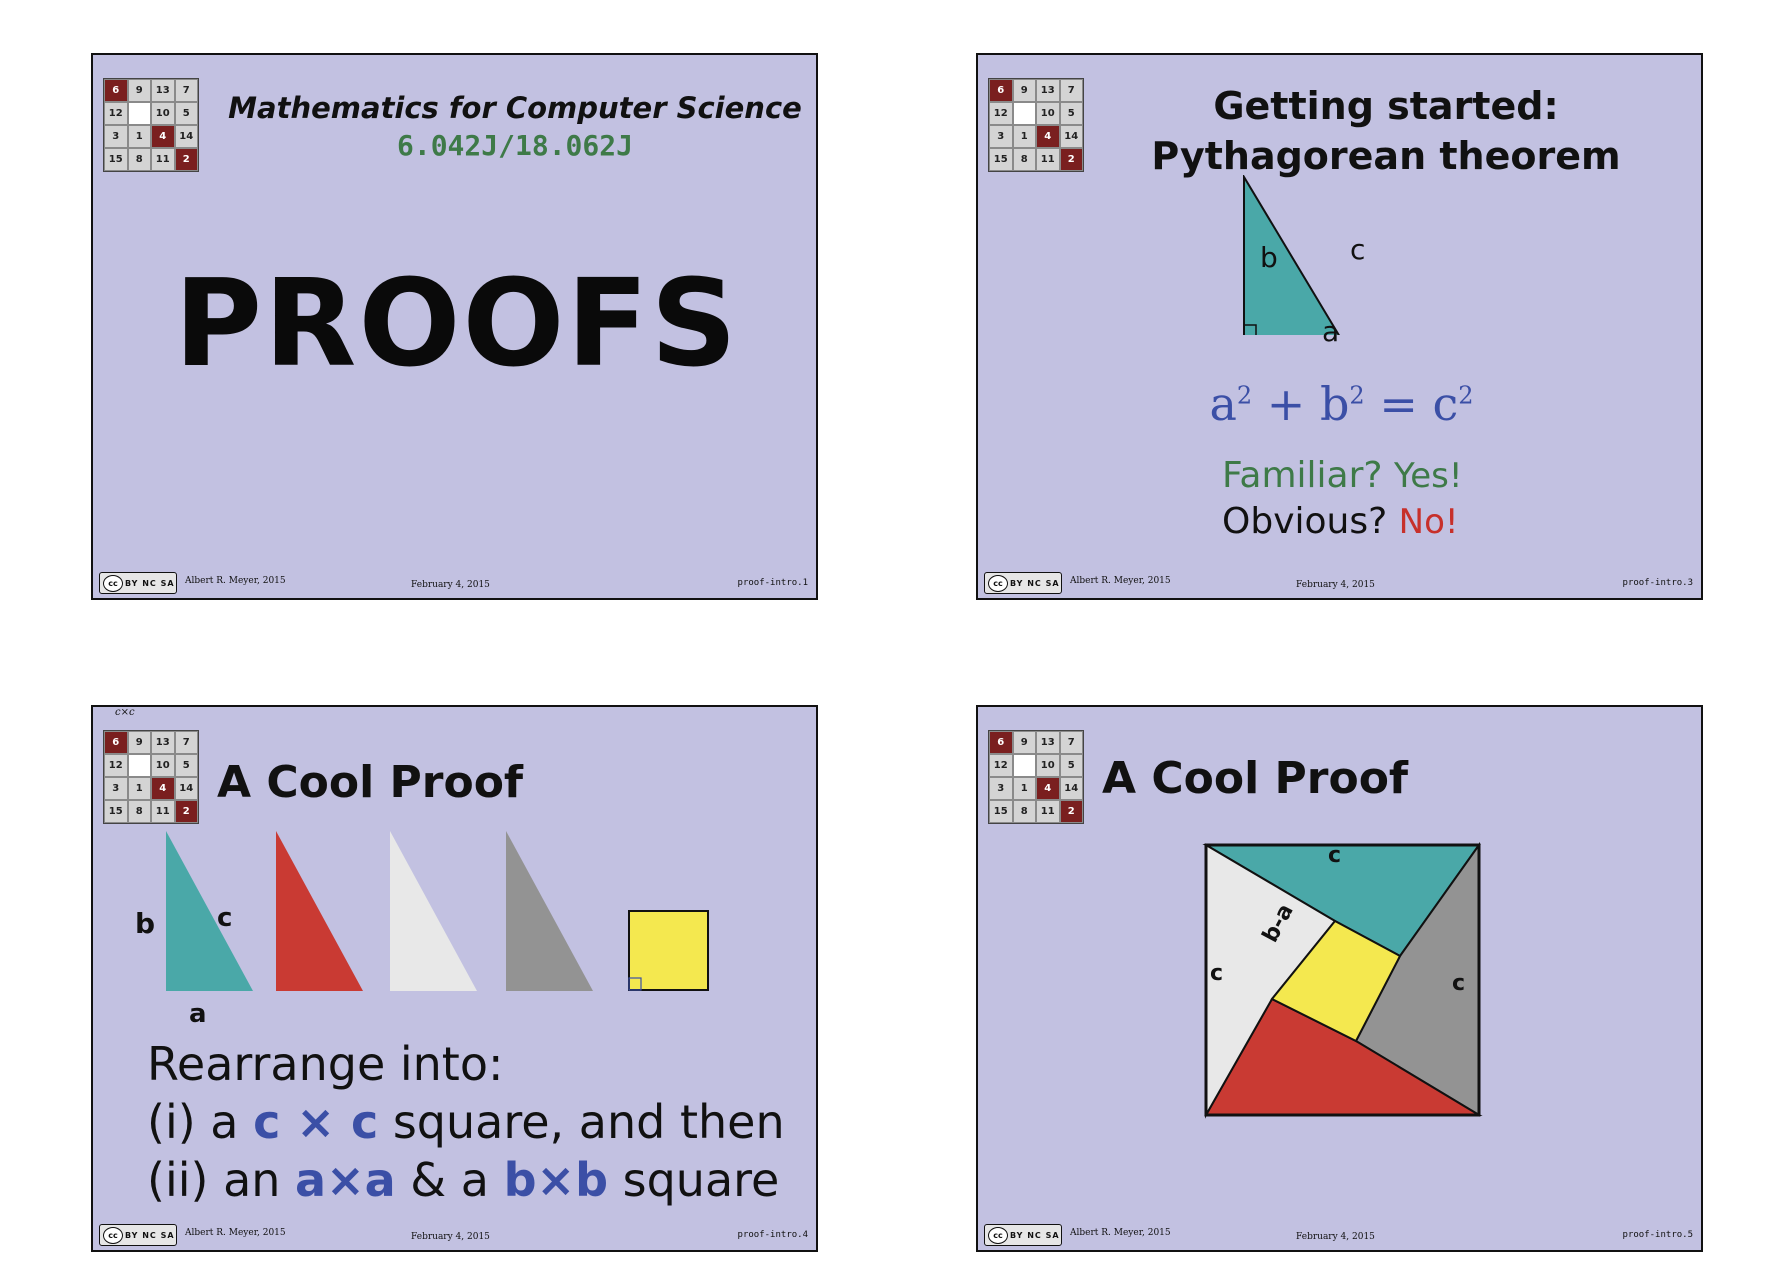 This screenshot has height=1288, width=1768. I want to click on triangle-light, so click(433, 911).